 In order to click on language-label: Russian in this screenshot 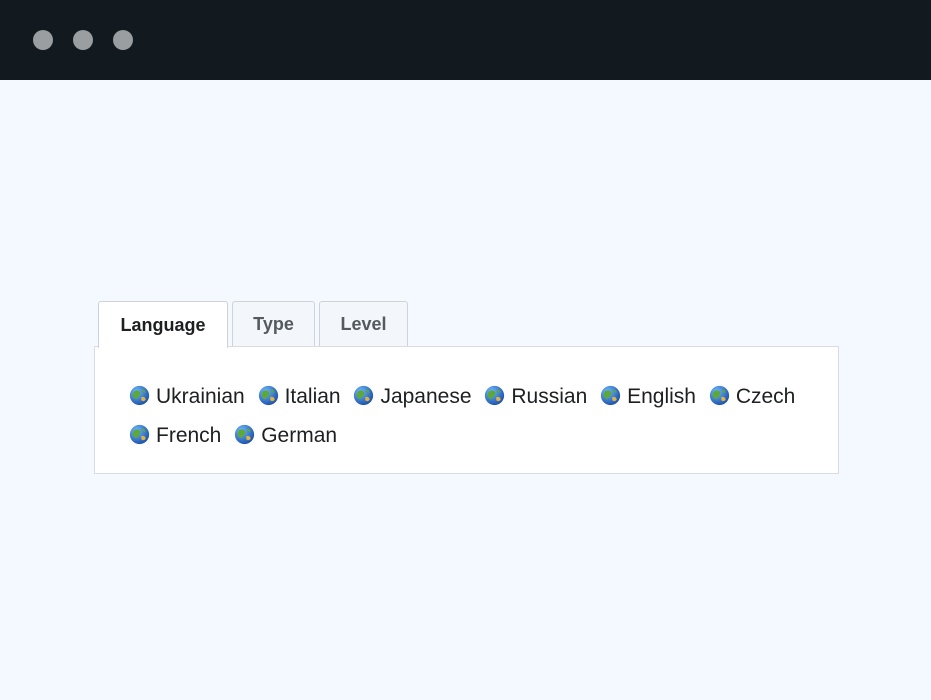, I will do `click(549, 396)`.